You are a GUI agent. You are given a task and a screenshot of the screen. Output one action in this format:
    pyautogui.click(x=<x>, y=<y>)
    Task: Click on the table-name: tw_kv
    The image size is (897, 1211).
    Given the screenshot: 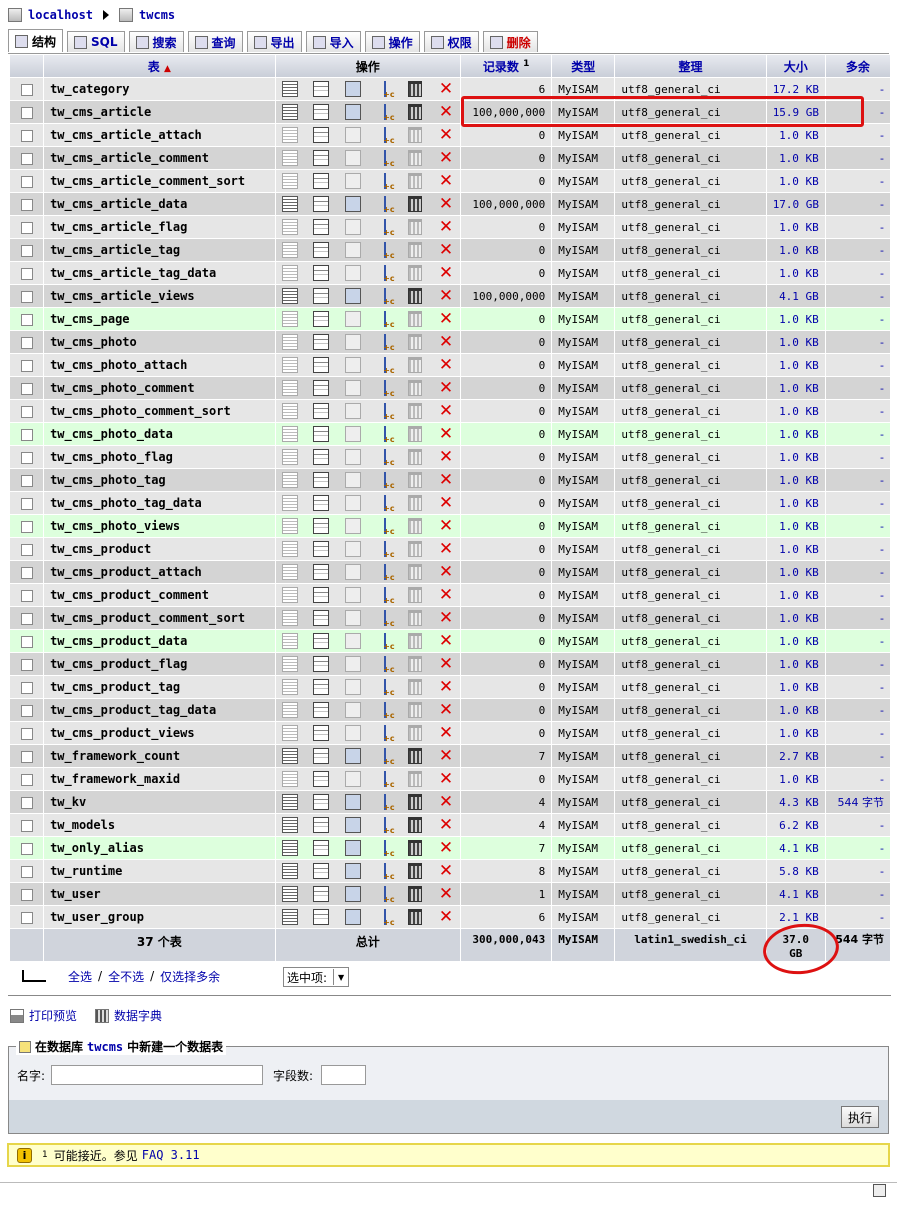 What is the action you would take?
    pyautogui.click(x=159, y=802)
    